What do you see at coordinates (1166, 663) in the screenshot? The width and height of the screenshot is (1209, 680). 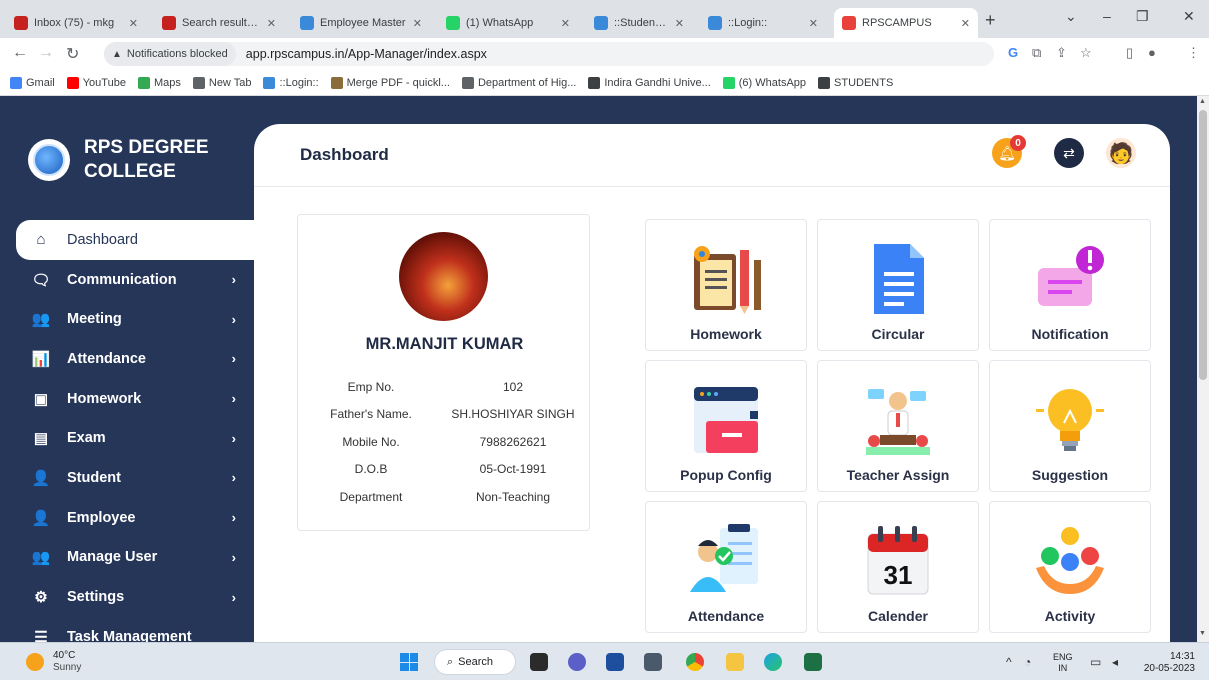 I see `system-clock: 14:31 20-05-2023` at bounding box center [1166, 663].